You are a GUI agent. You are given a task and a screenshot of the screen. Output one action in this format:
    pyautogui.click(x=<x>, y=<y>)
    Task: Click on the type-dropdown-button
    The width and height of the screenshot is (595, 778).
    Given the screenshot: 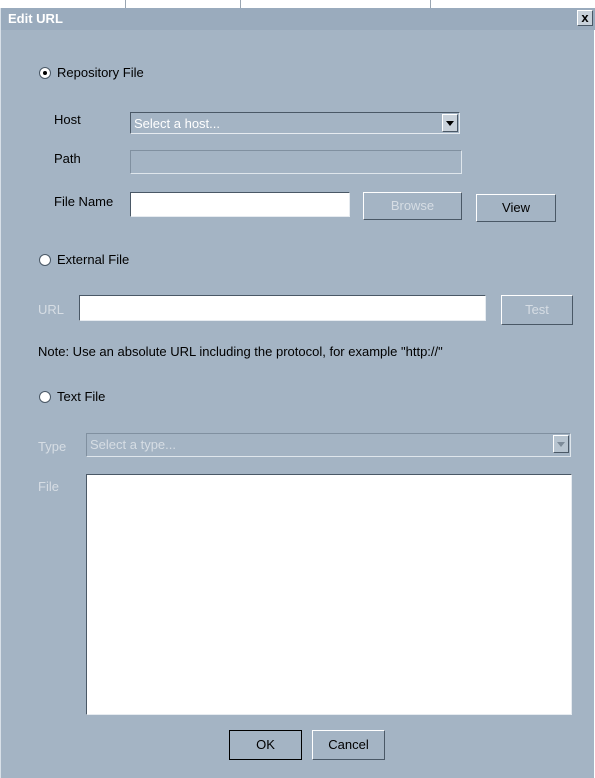 What is the action you would take?
    pyautogui.click(x=561, y=444)
    